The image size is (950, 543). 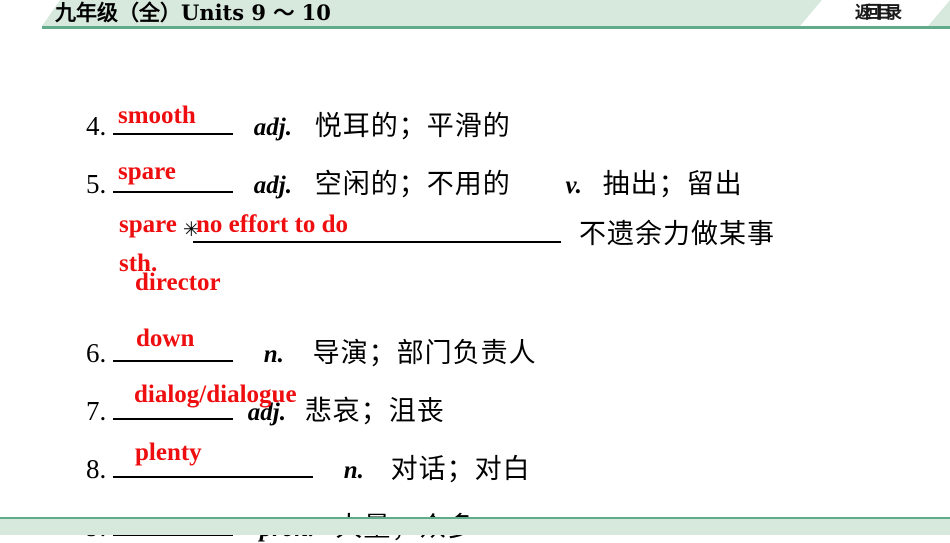 What do you see at coordinates (96, 353) in the screenshot?
I see `item-number: 6.` at bounding box center [96, 353].